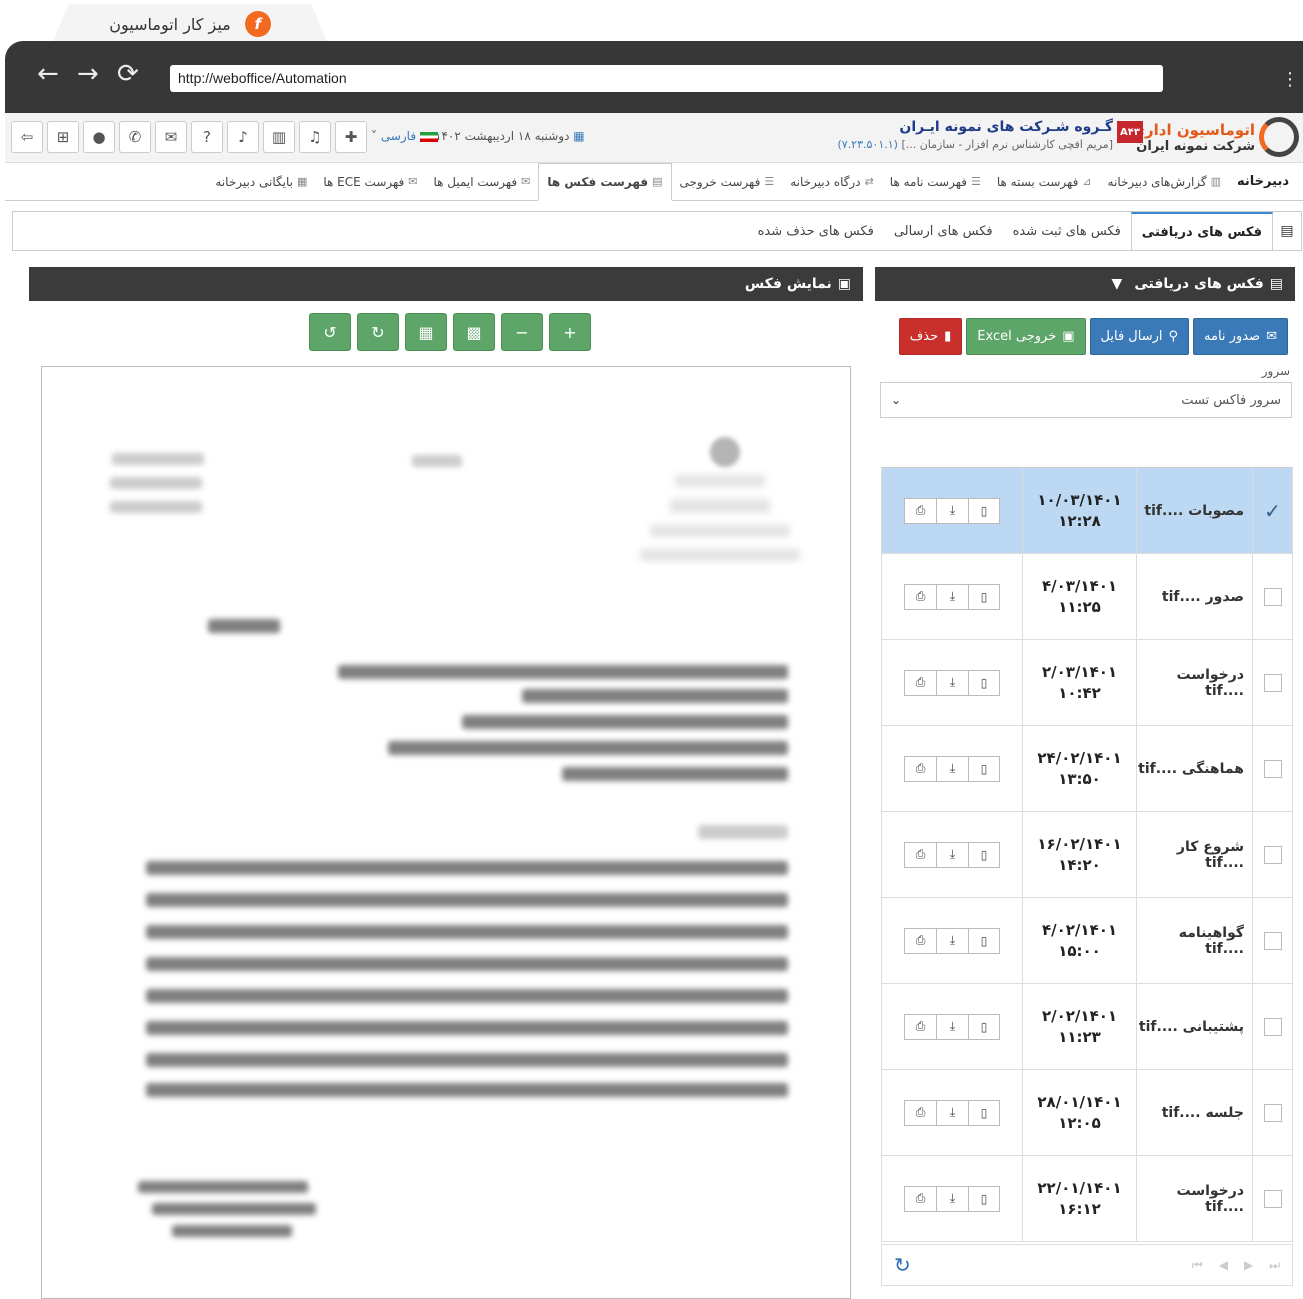  I want to click on puzzle-icon: ✚, so click(351, 137).